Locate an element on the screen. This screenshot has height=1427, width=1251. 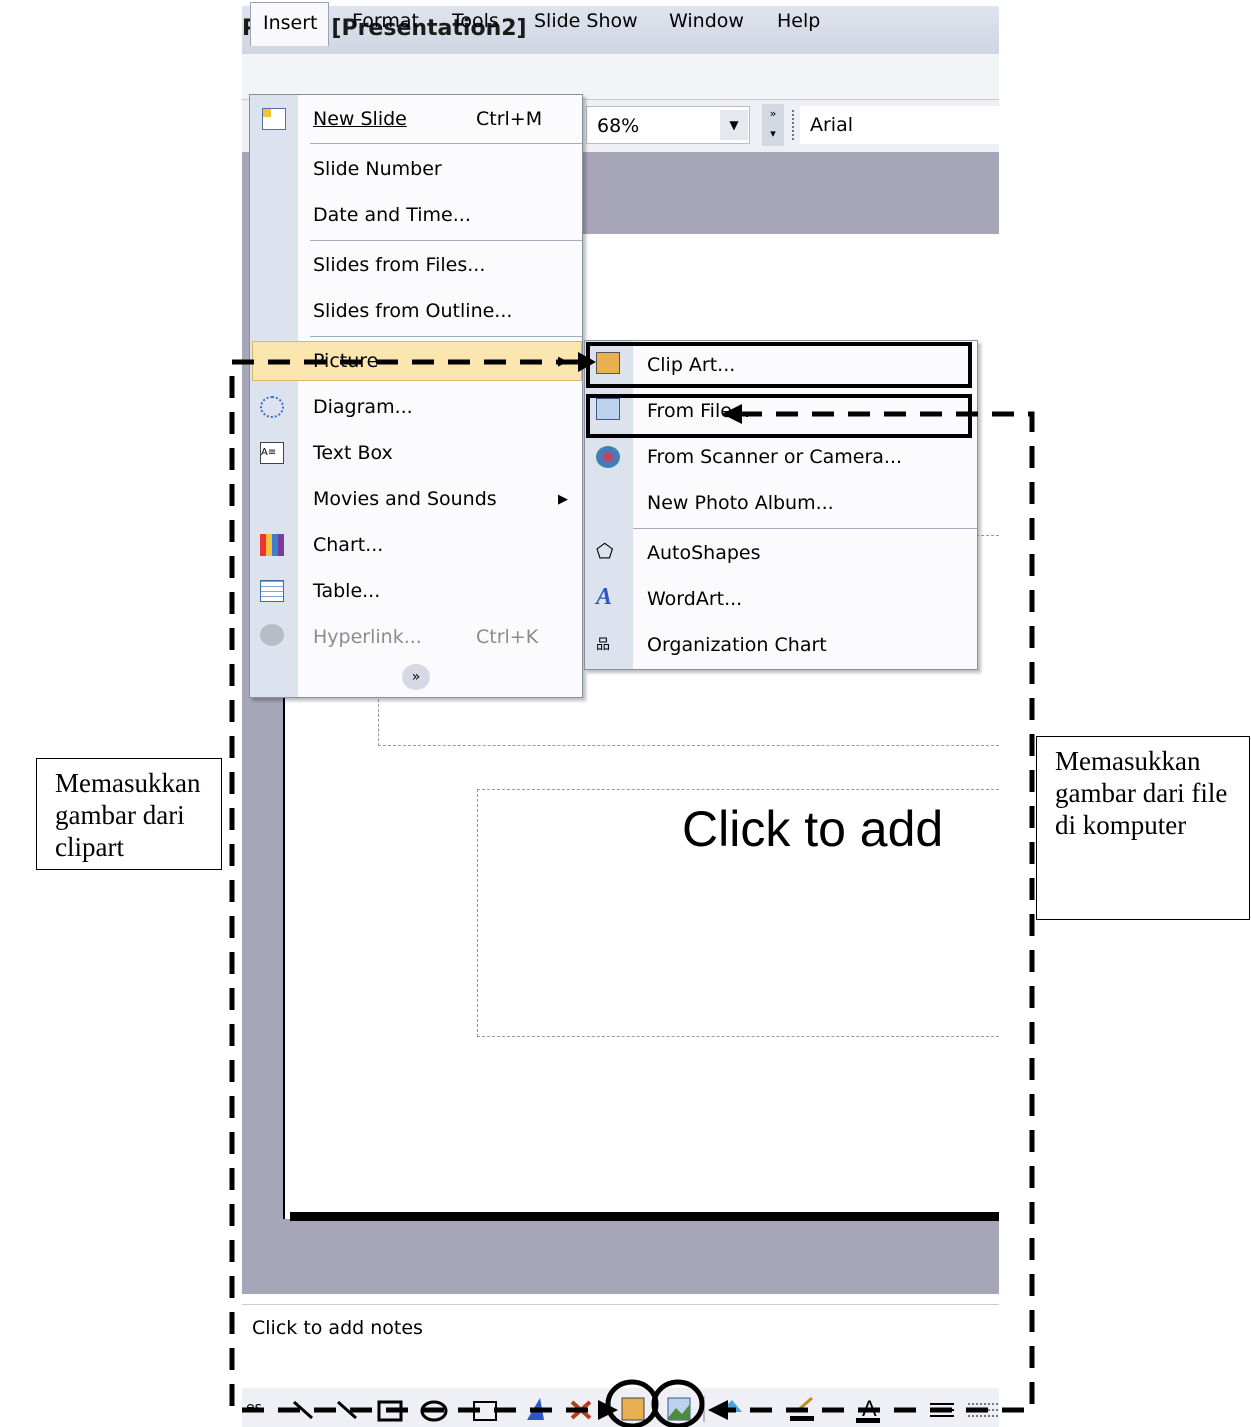
insert-picture-button-circle is located at coordinates (678, 1403).